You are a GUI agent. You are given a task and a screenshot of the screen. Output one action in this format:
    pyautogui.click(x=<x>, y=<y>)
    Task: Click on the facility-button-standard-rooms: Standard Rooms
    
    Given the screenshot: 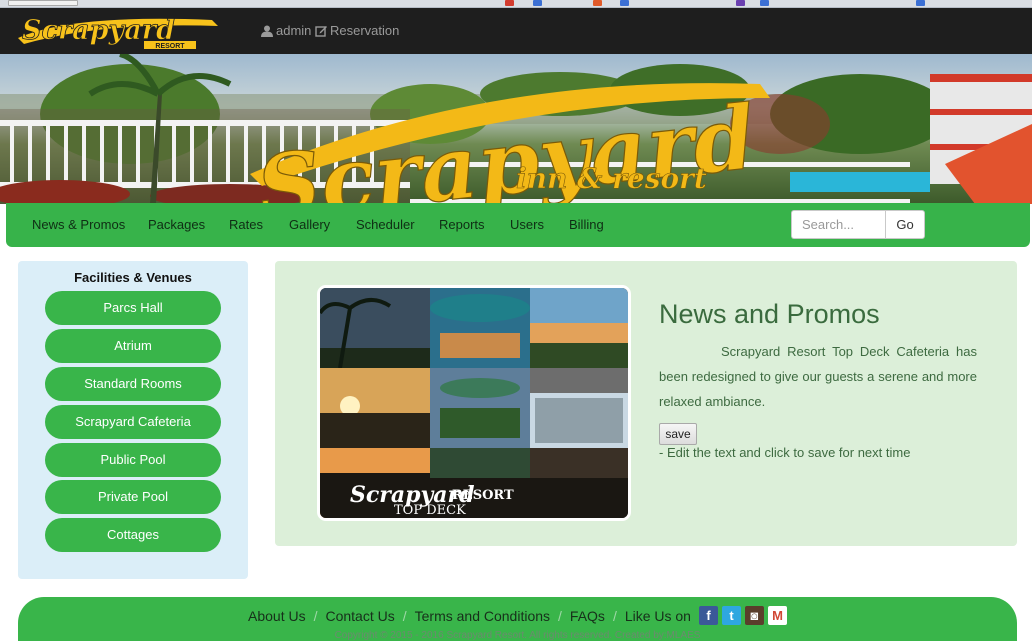 What is the action you would take?
    pyautogui.click(x=133, y=384)
    